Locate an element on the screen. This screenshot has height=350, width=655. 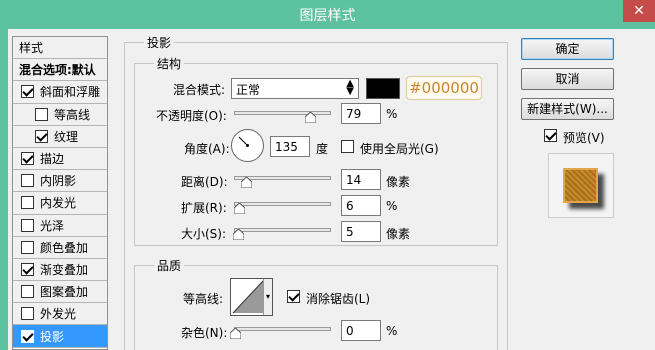
global-light-label: 使用全局光(G) is located at coordinates (399, 149).